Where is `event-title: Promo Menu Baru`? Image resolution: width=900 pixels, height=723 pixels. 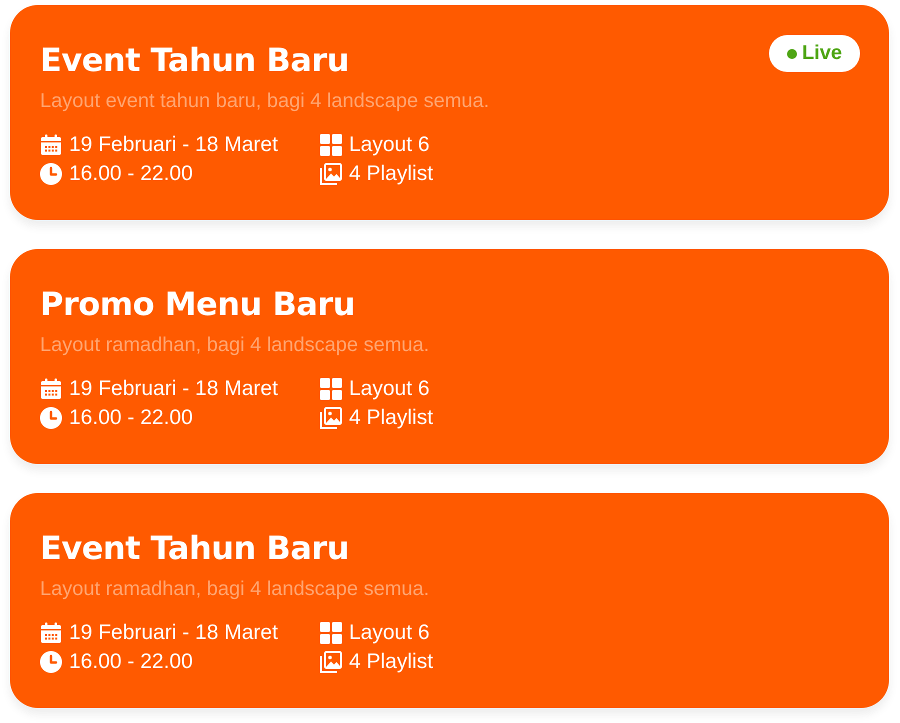 event-title: Promo Menu Baru is located at coordinates (197, 304).